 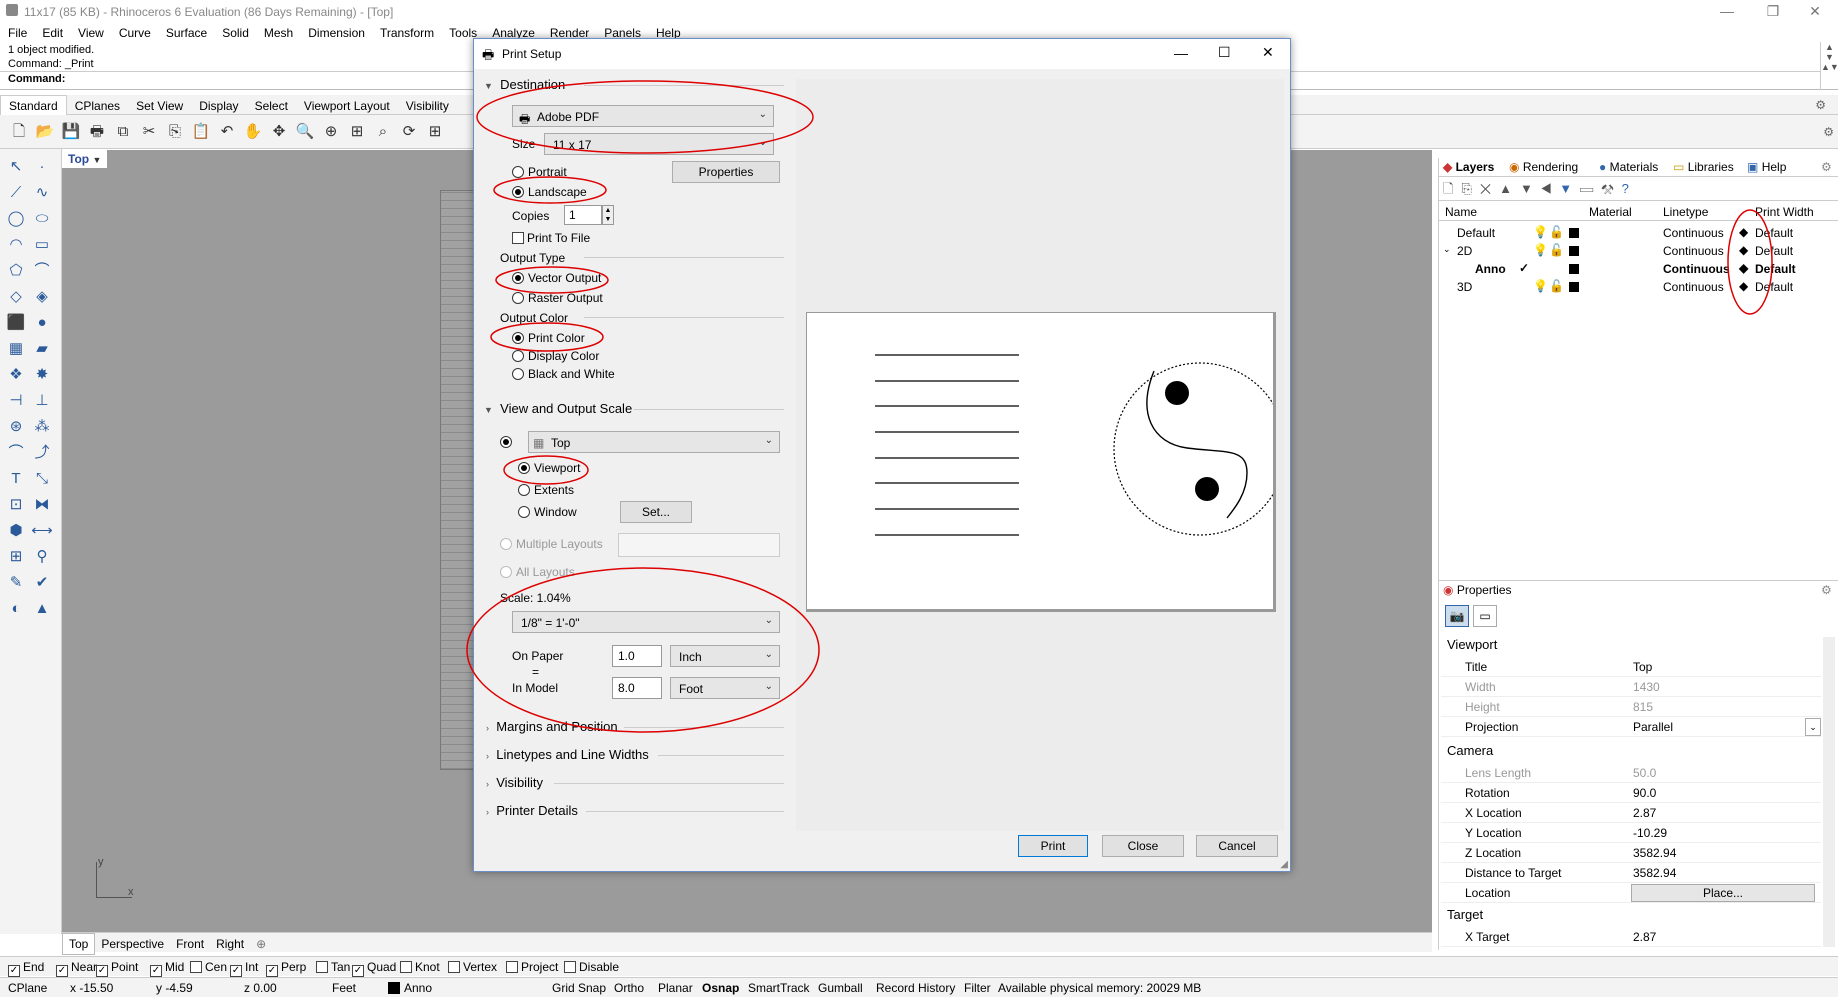 I want to click on plane-icon: ▰, so click(x=42, y=349).